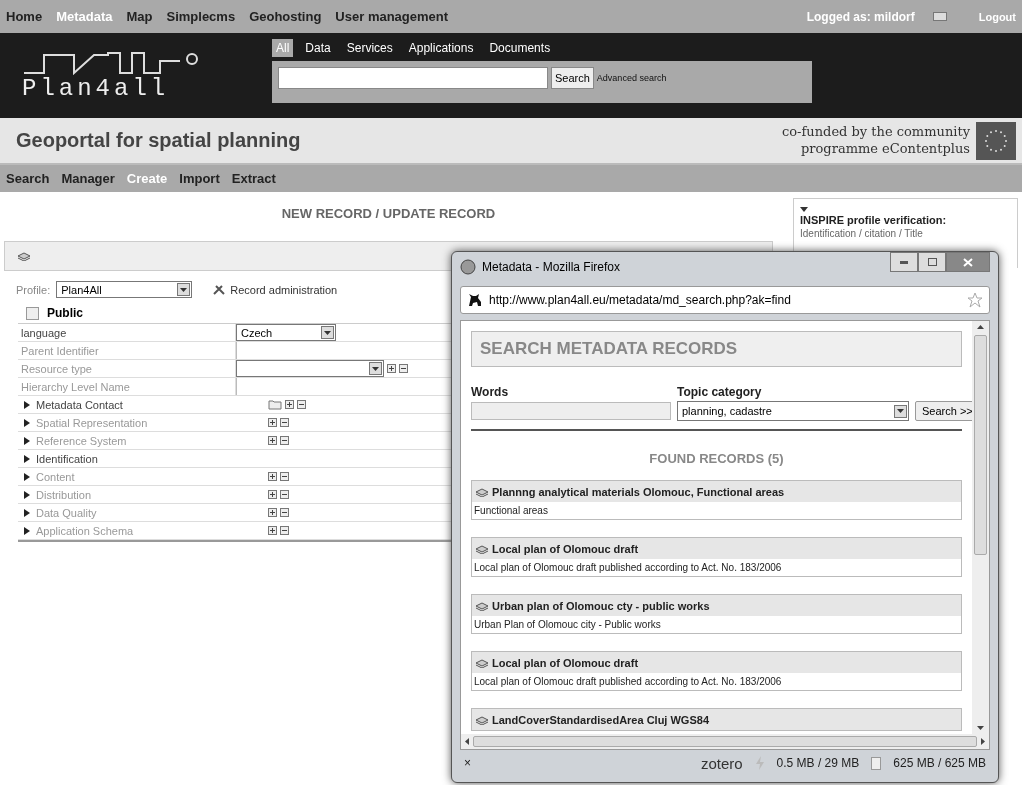  I want to click on search-button: Search, so click(572, 77).